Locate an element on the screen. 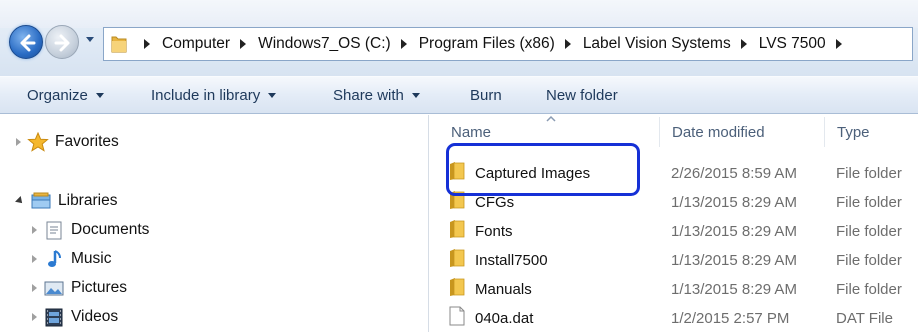 Image resolution: width=918 pixels, height=332 pixels. navigation-buttons is located at coordinates (56, 42).